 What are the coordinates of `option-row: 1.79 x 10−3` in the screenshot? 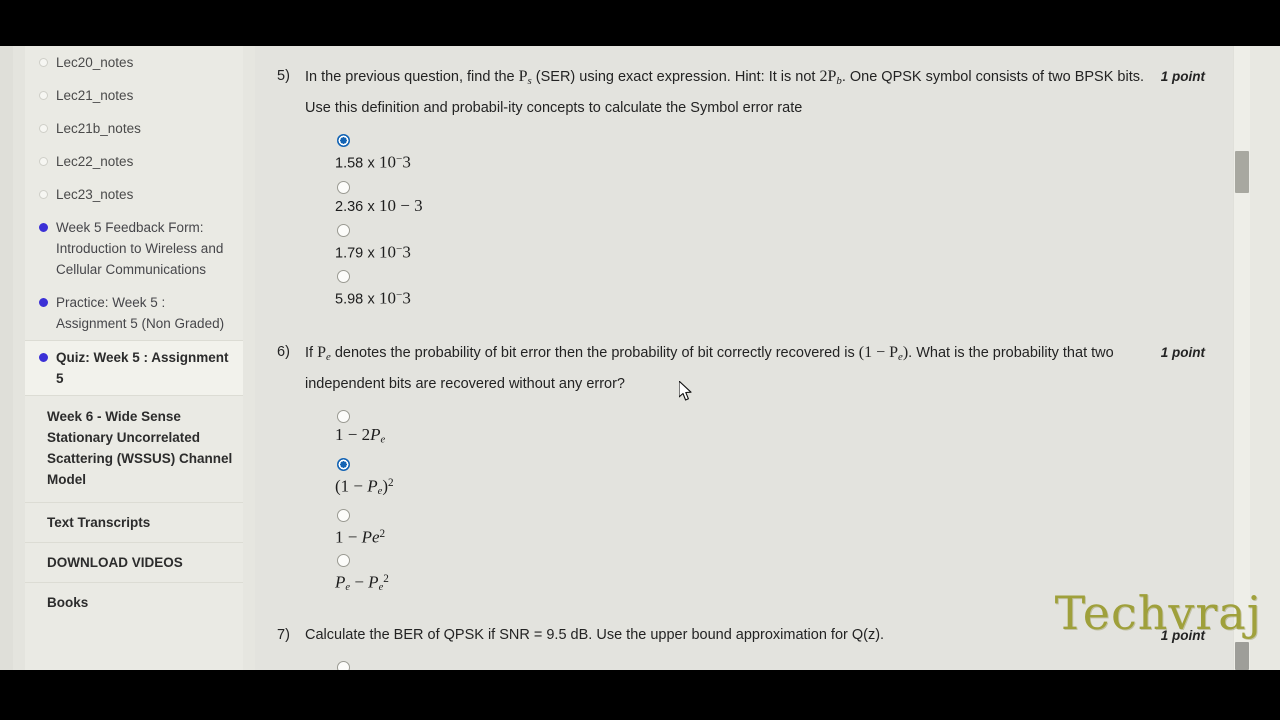 It's located at (777, 244).